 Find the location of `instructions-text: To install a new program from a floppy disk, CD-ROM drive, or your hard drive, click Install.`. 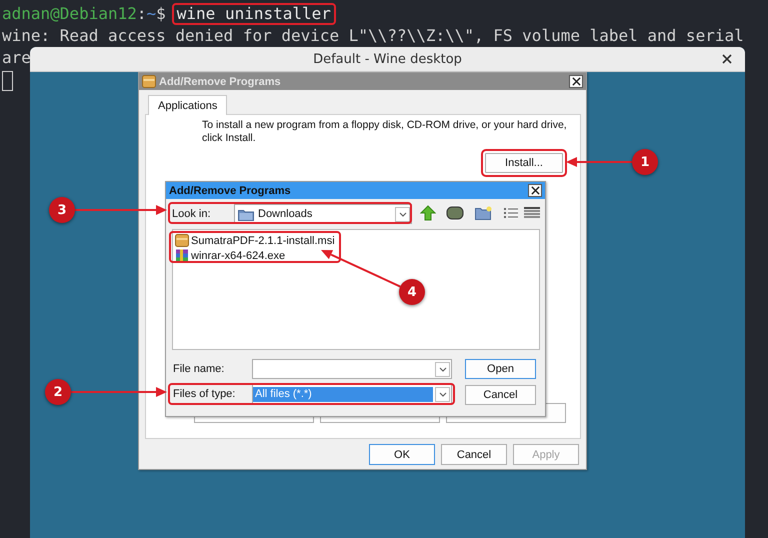

instructions-text: To install a new program from a floppy disk, CD-ROM drive, or your hard drive, click Install. is located at coordinates (385, 132).